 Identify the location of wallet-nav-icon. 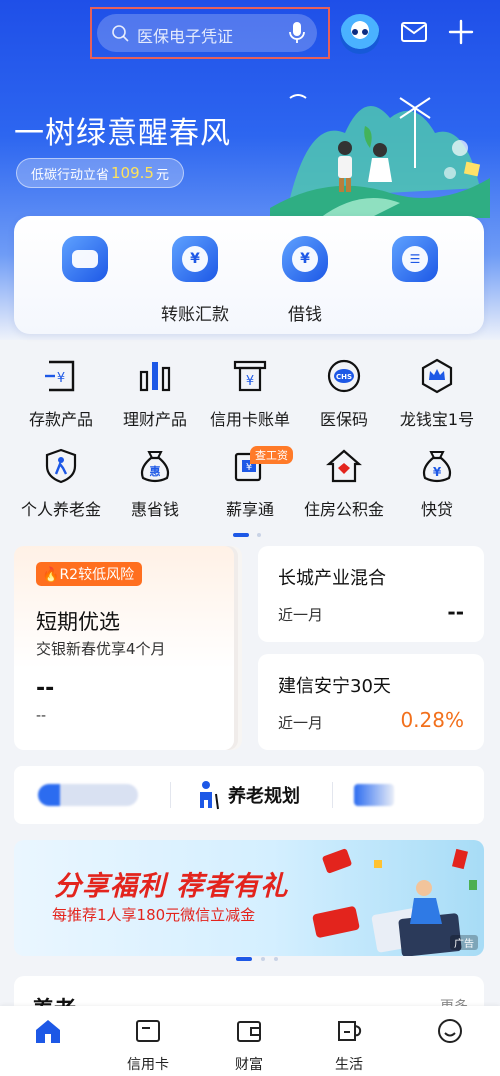
(249, 1031).